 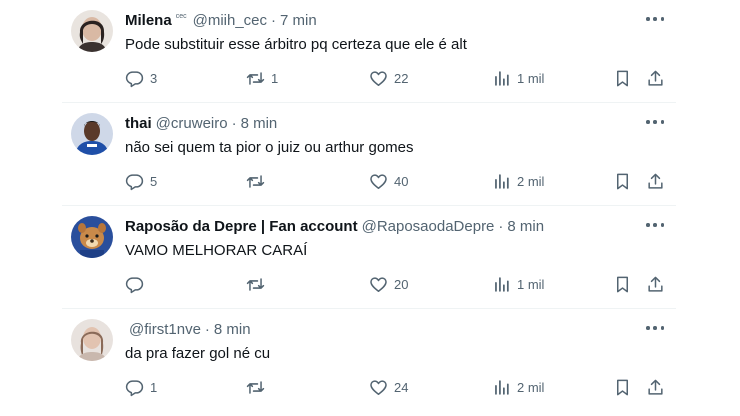 I want to click on reply-button: 1, so click(x=141, y=387).